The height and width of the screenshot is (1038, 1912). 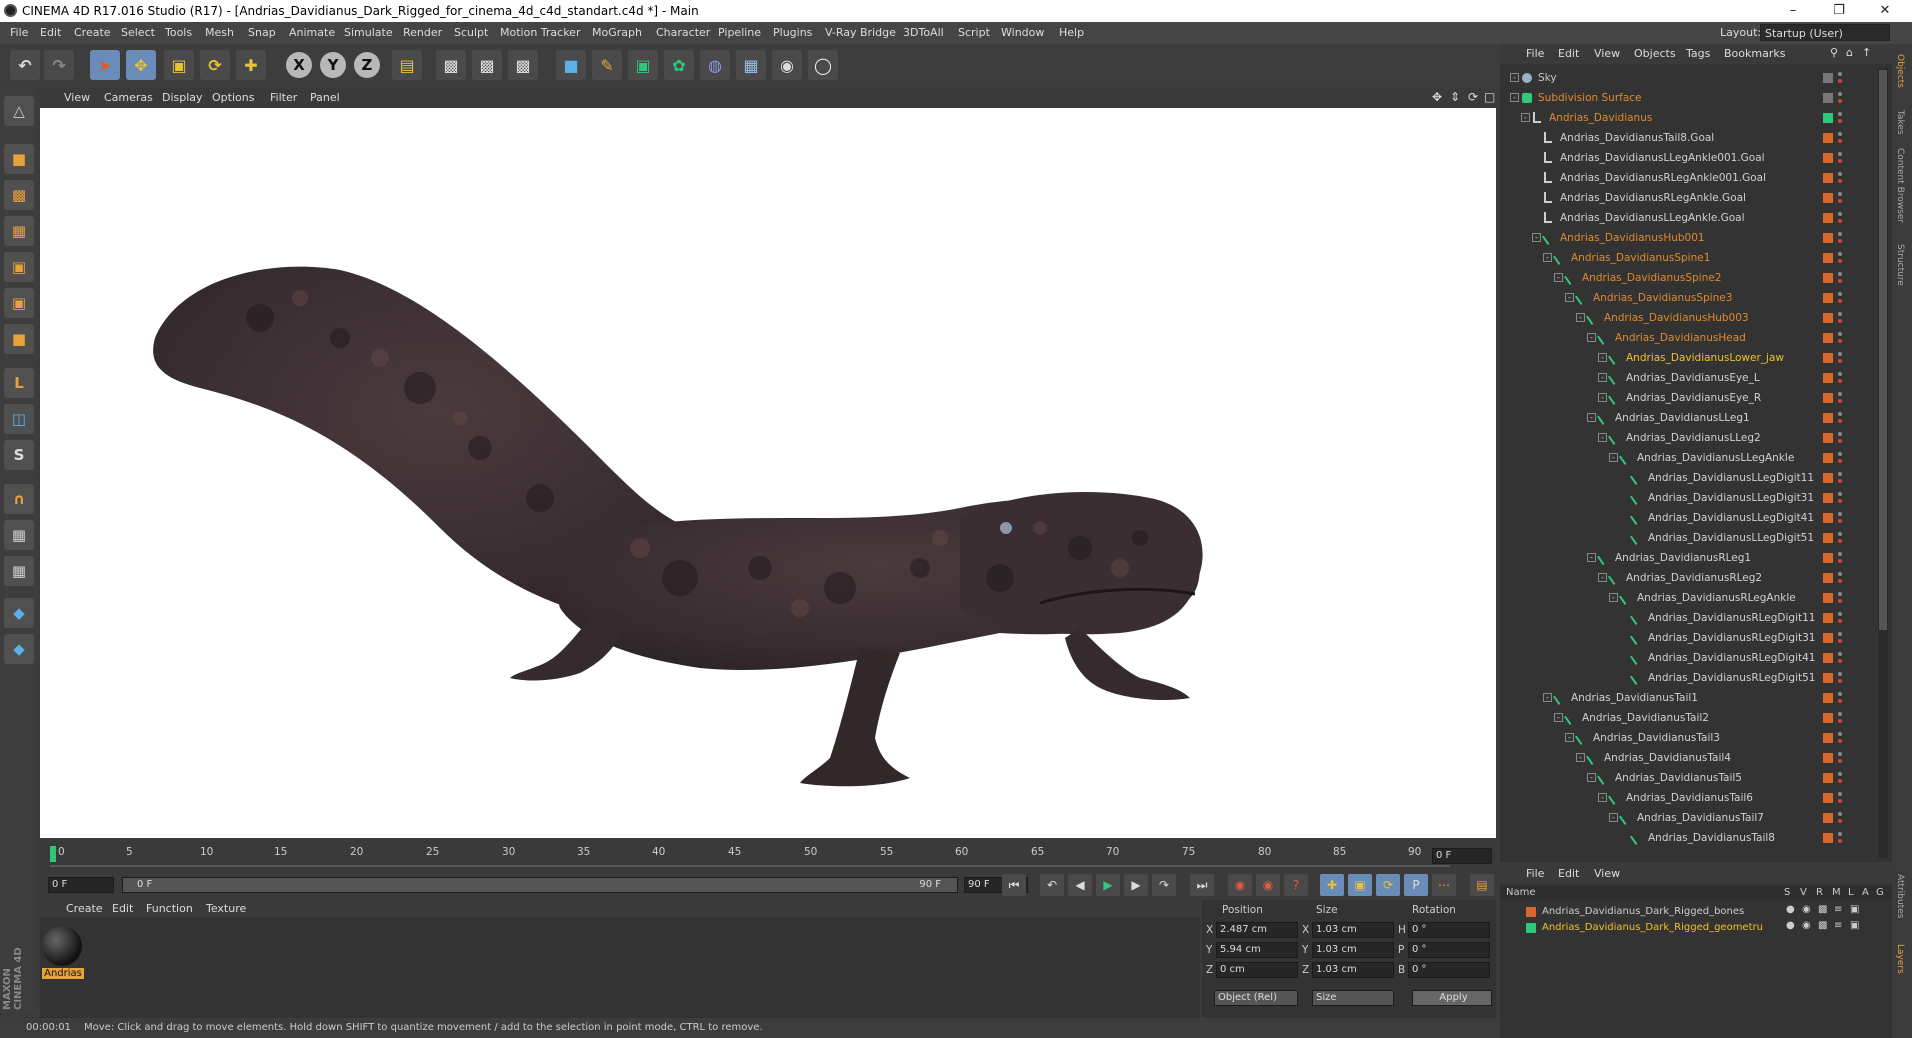 I want to click on size-x-field: 1.03 cm, so click(x=1353, y=930).